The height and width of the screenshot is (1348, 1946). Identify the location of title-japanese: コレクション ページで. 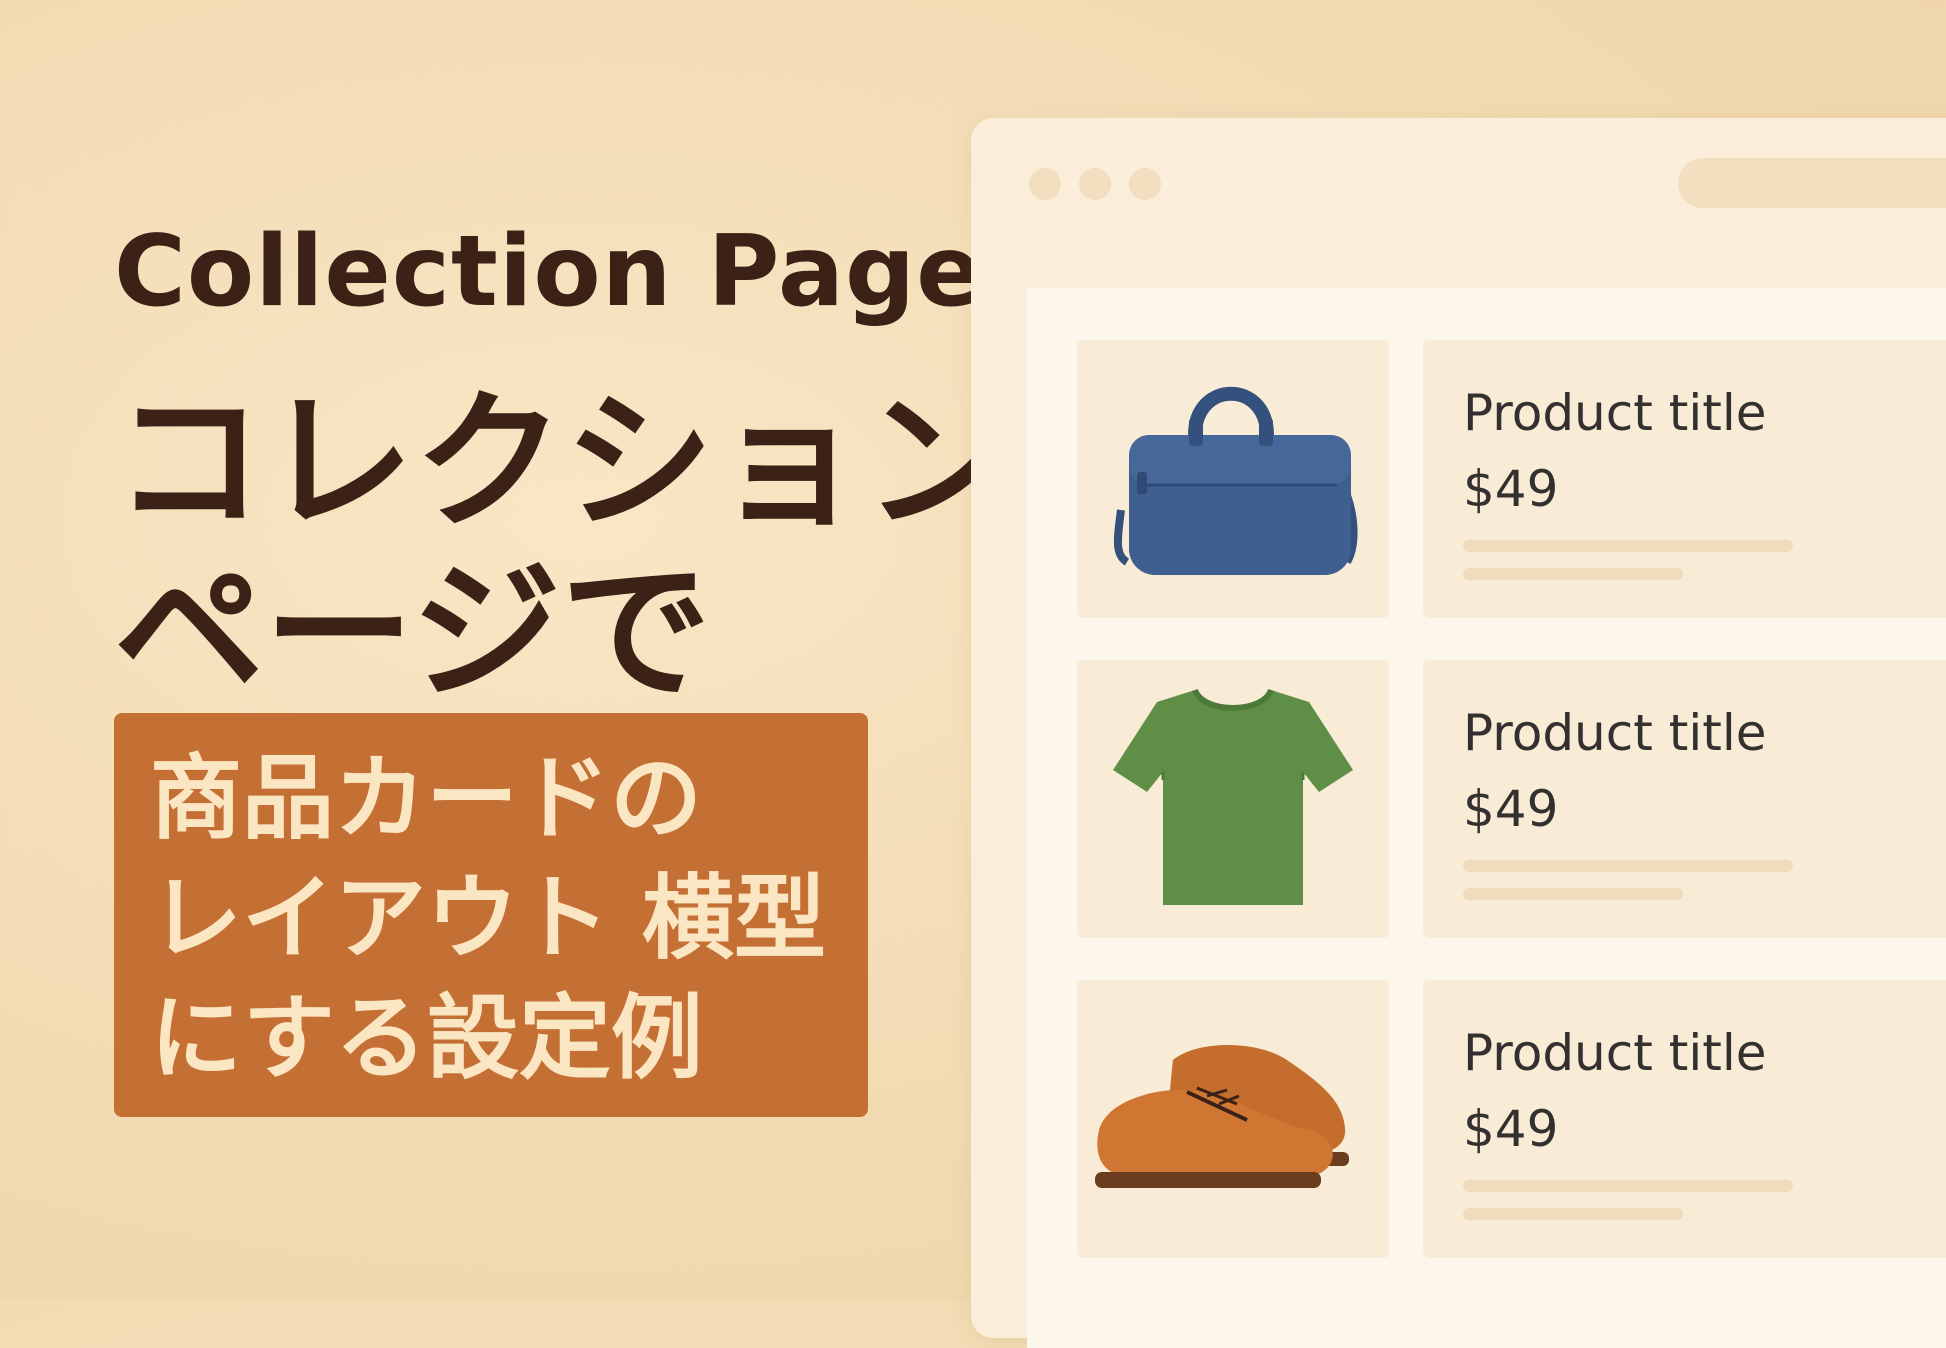
(564, 548).